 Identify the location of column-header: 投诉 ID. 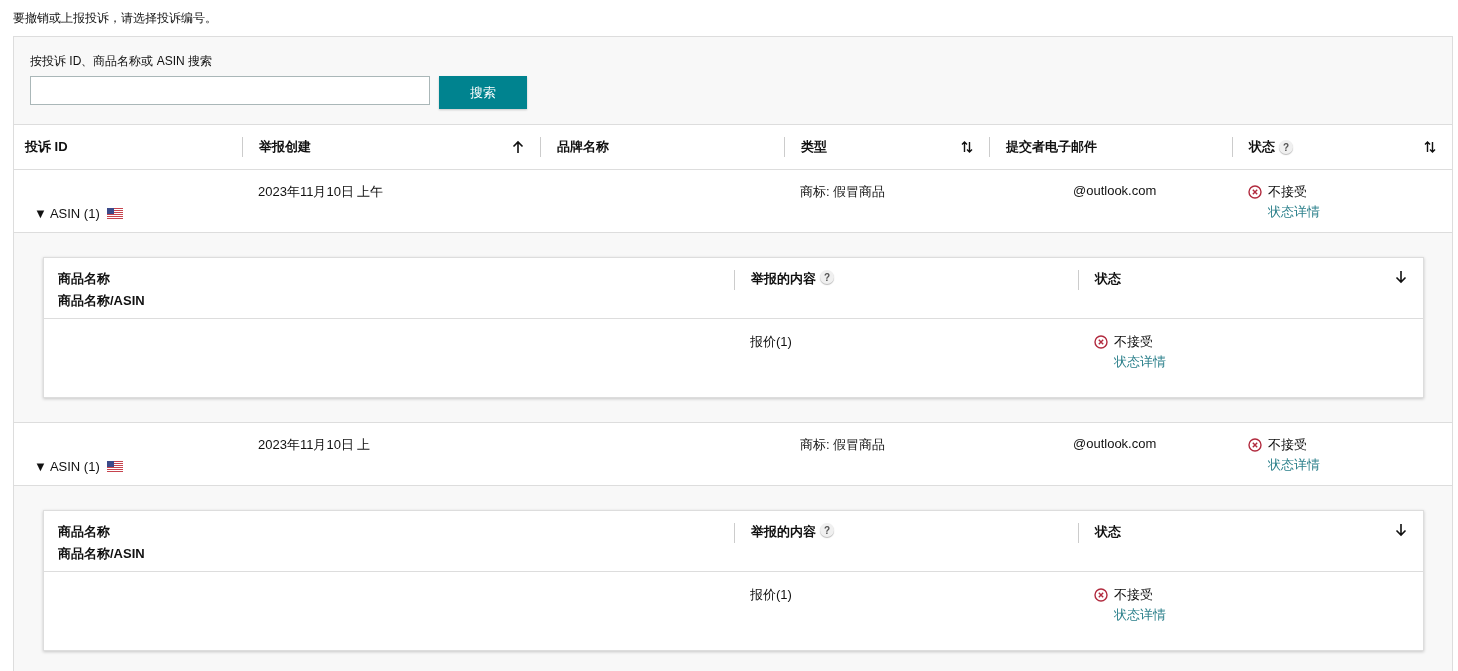
(46, 147).